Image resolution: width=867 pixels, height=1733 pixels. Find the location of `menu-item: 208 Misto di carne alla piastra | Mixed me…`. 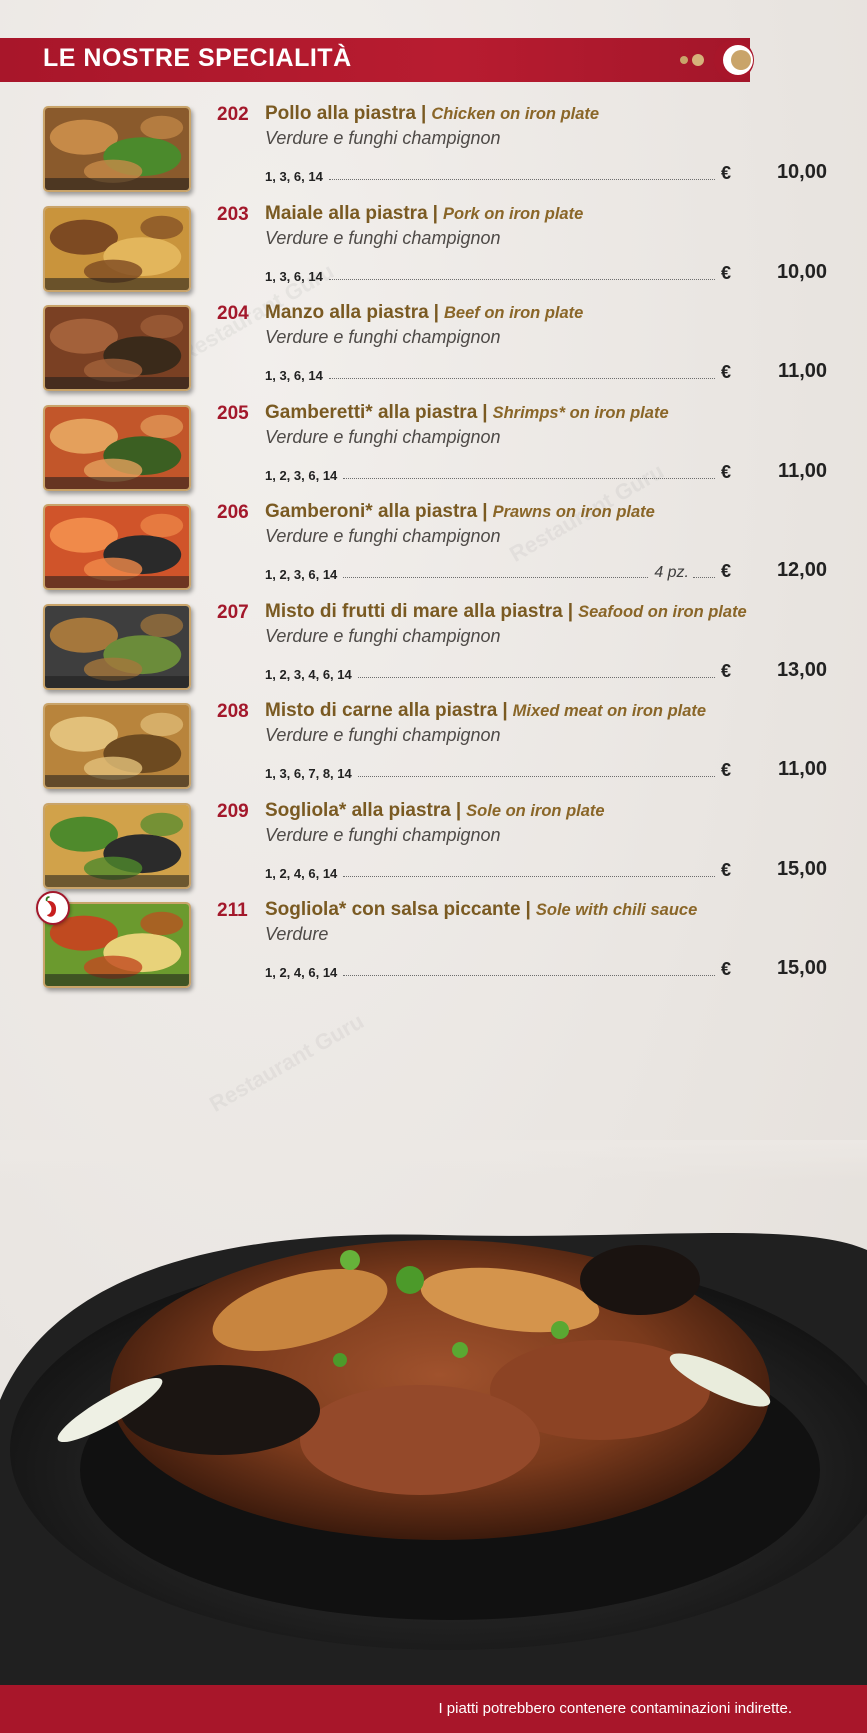

menu-item: 208 Misto di carne alla piastra | Mixed me… is located at coordinates (433, 747).